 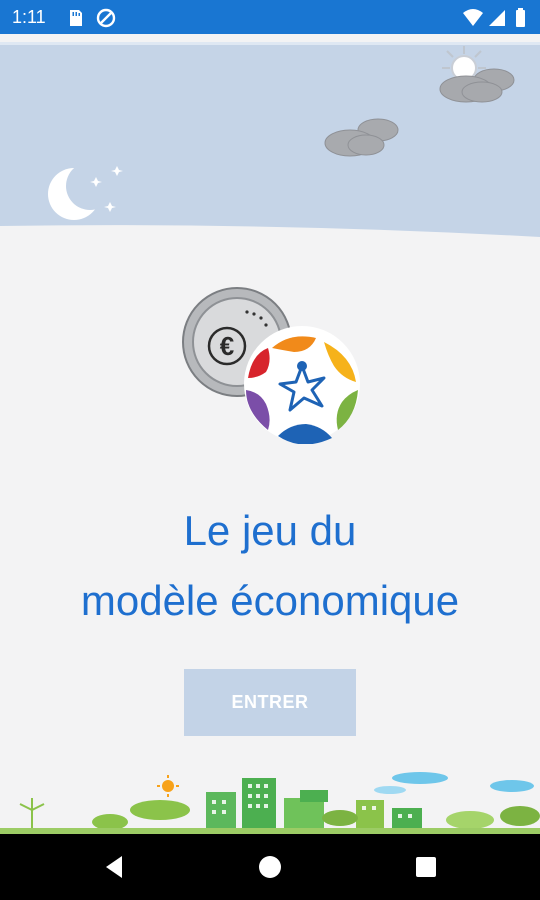 What do you see at coordinates (426, 867) in the screenshot?
I see `recents-icon` at bounding box center [426, 867].